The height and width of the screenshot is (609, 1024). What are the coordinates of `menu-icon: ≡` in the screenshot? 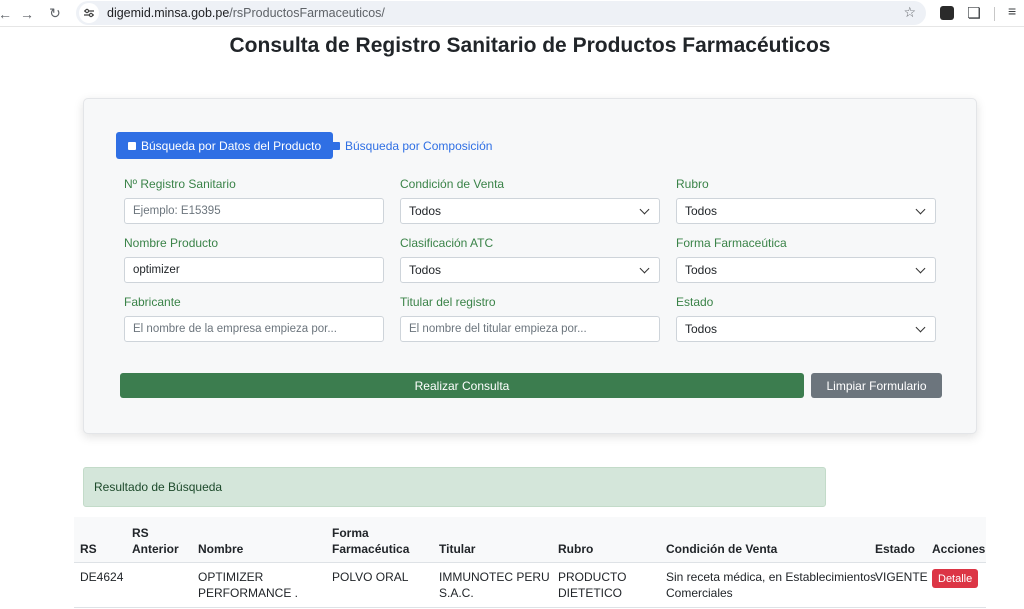 It's located at (1012, 11).